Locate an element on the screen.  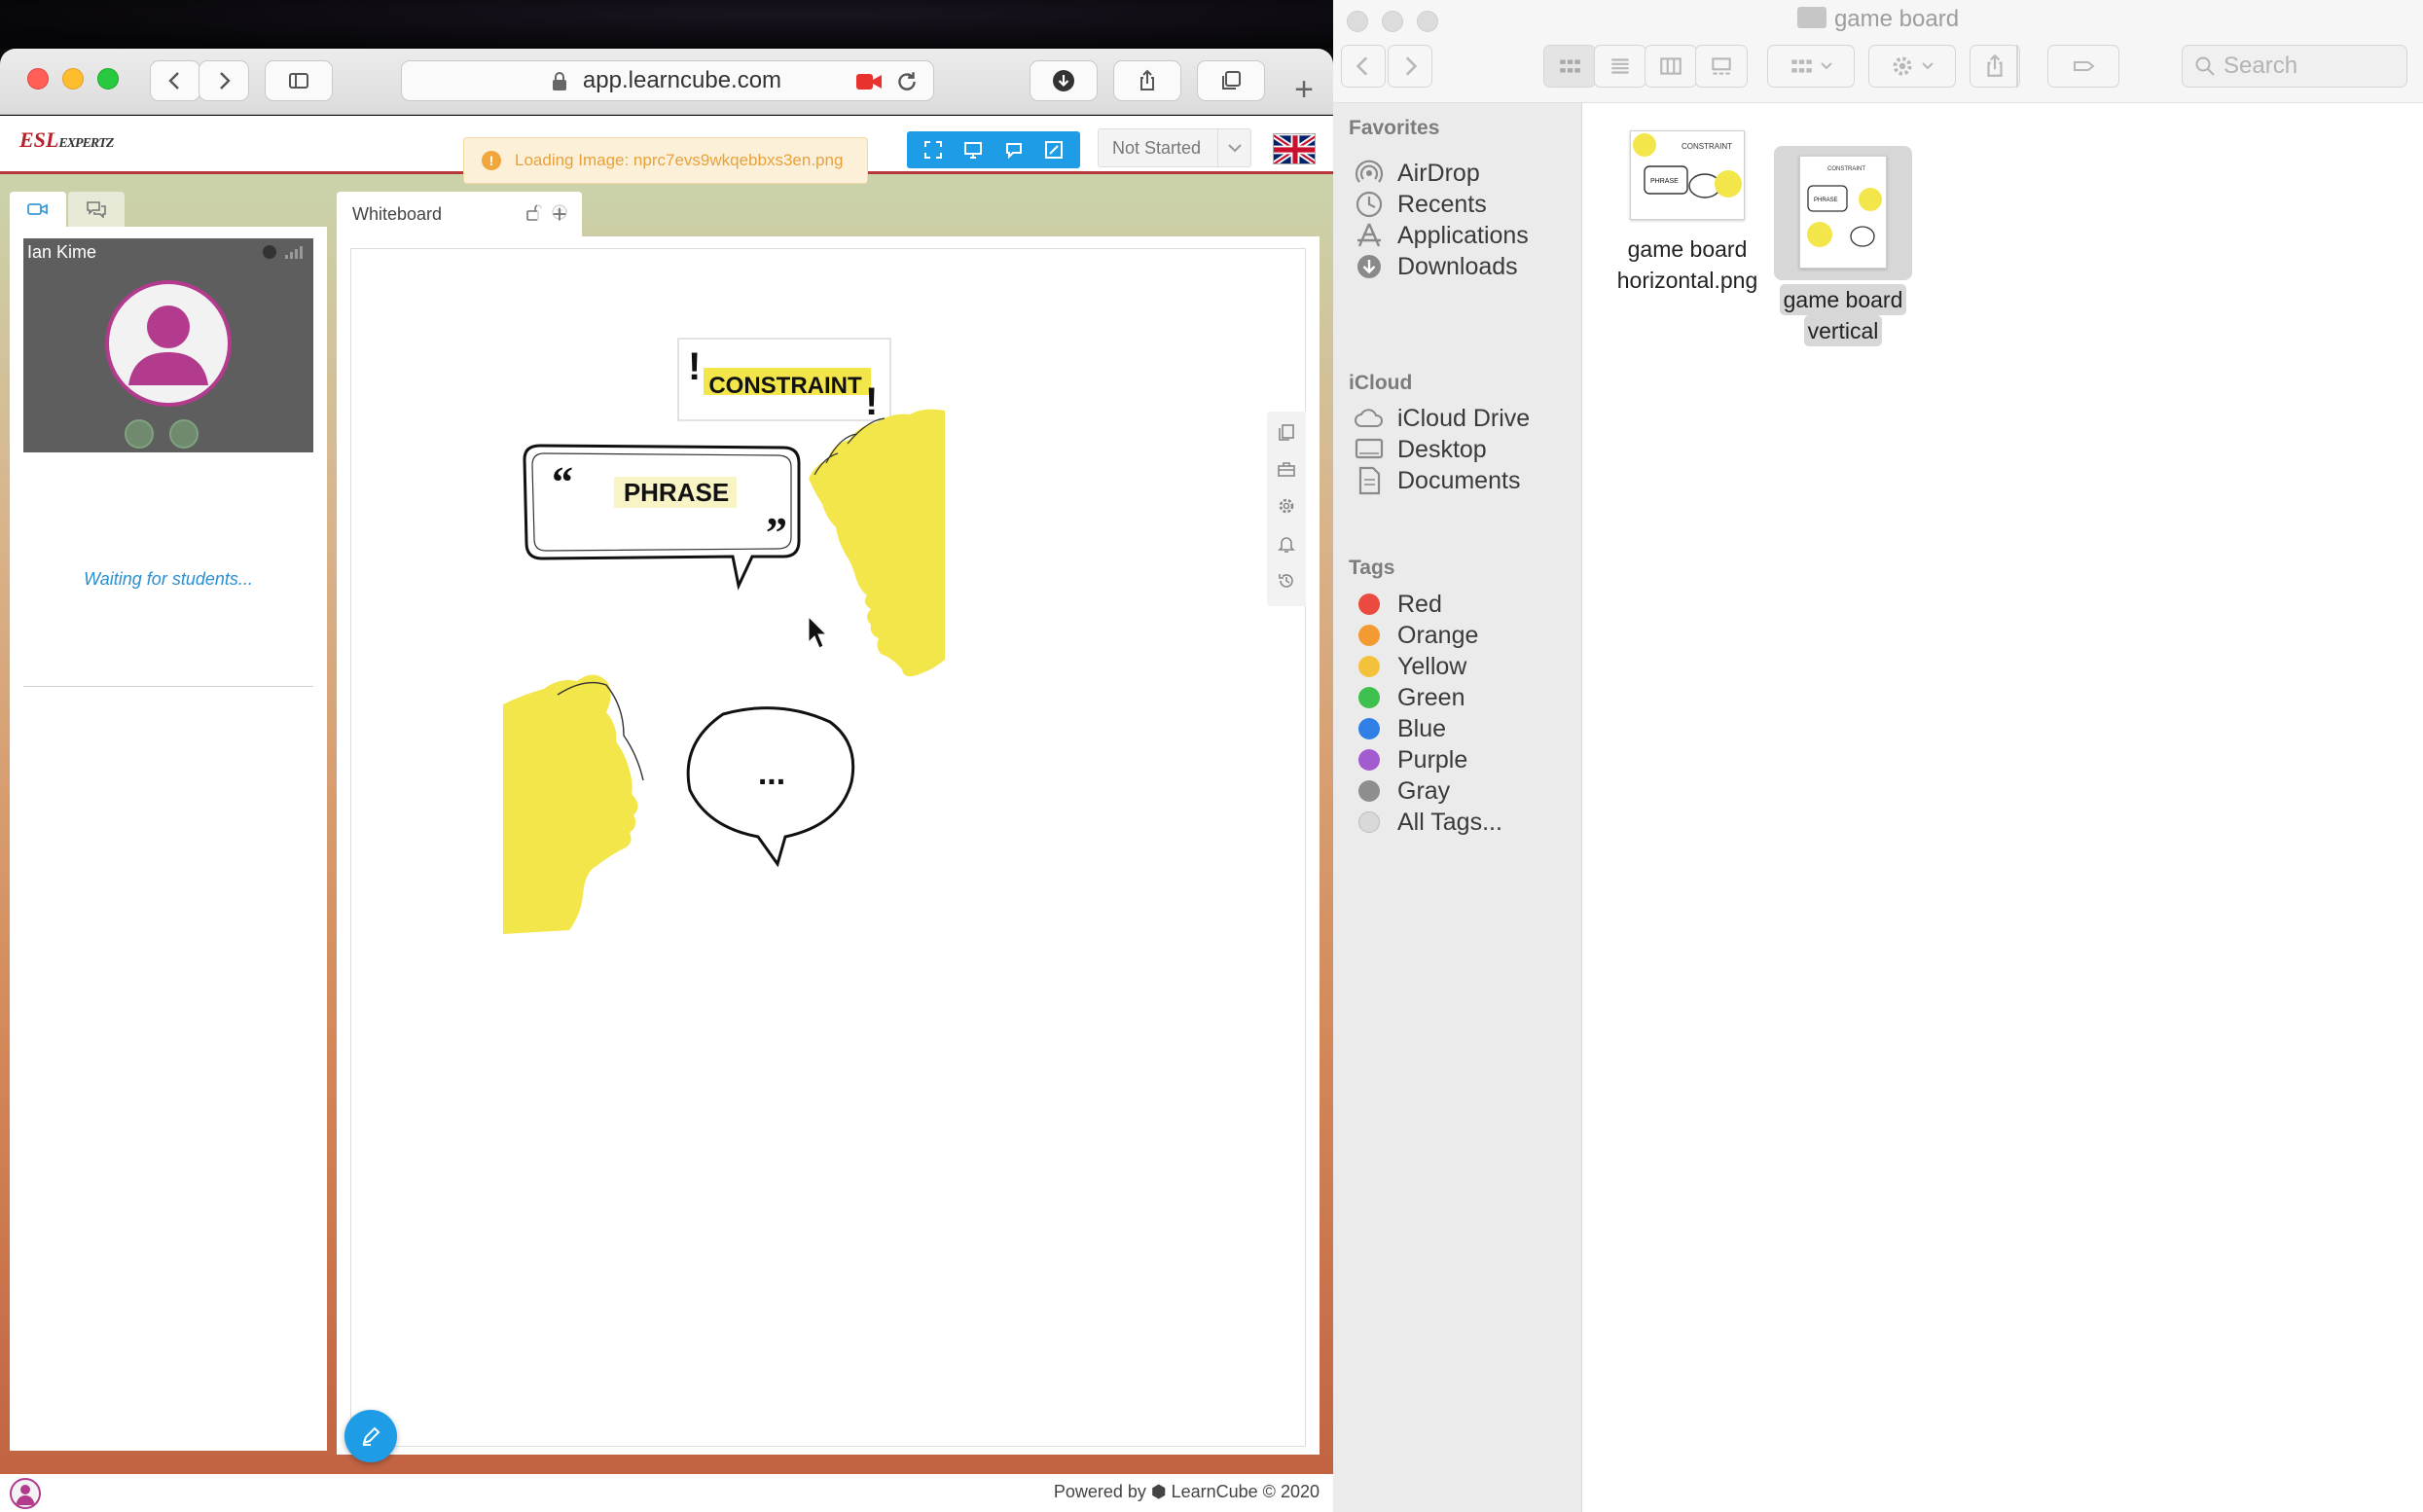
bell-icon is located at coordinates (1286, 545).